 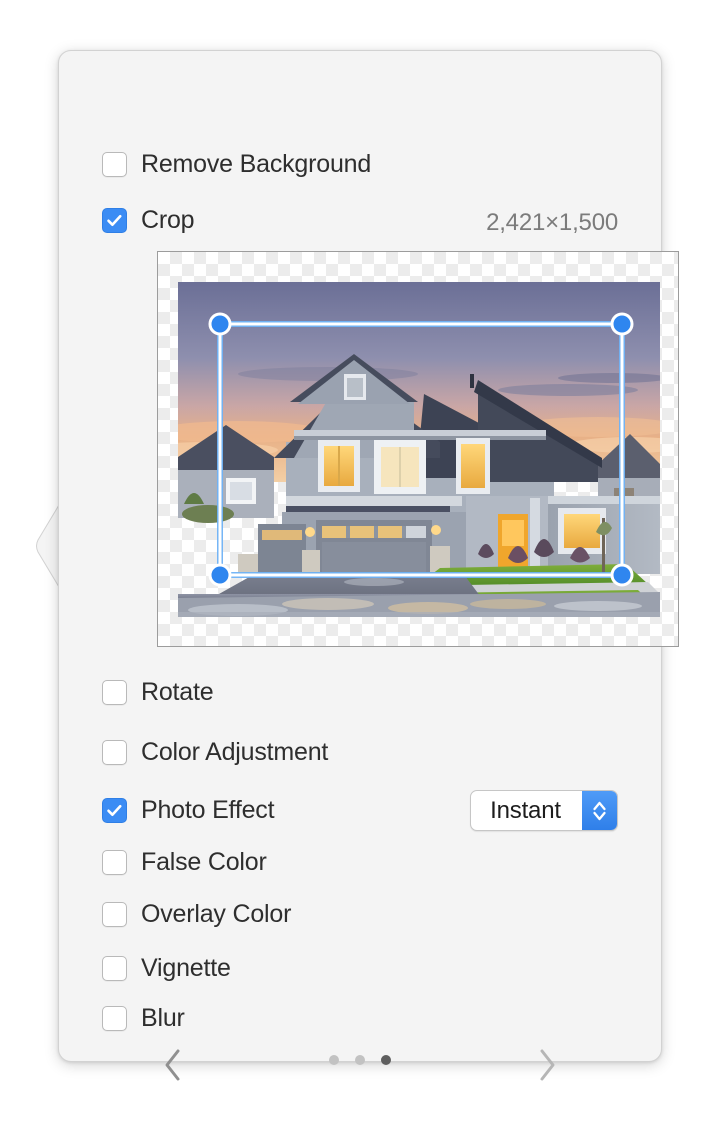 I want to click on checkbox-label-photo-effect: Photo Effect, so click(x=208, y=809).